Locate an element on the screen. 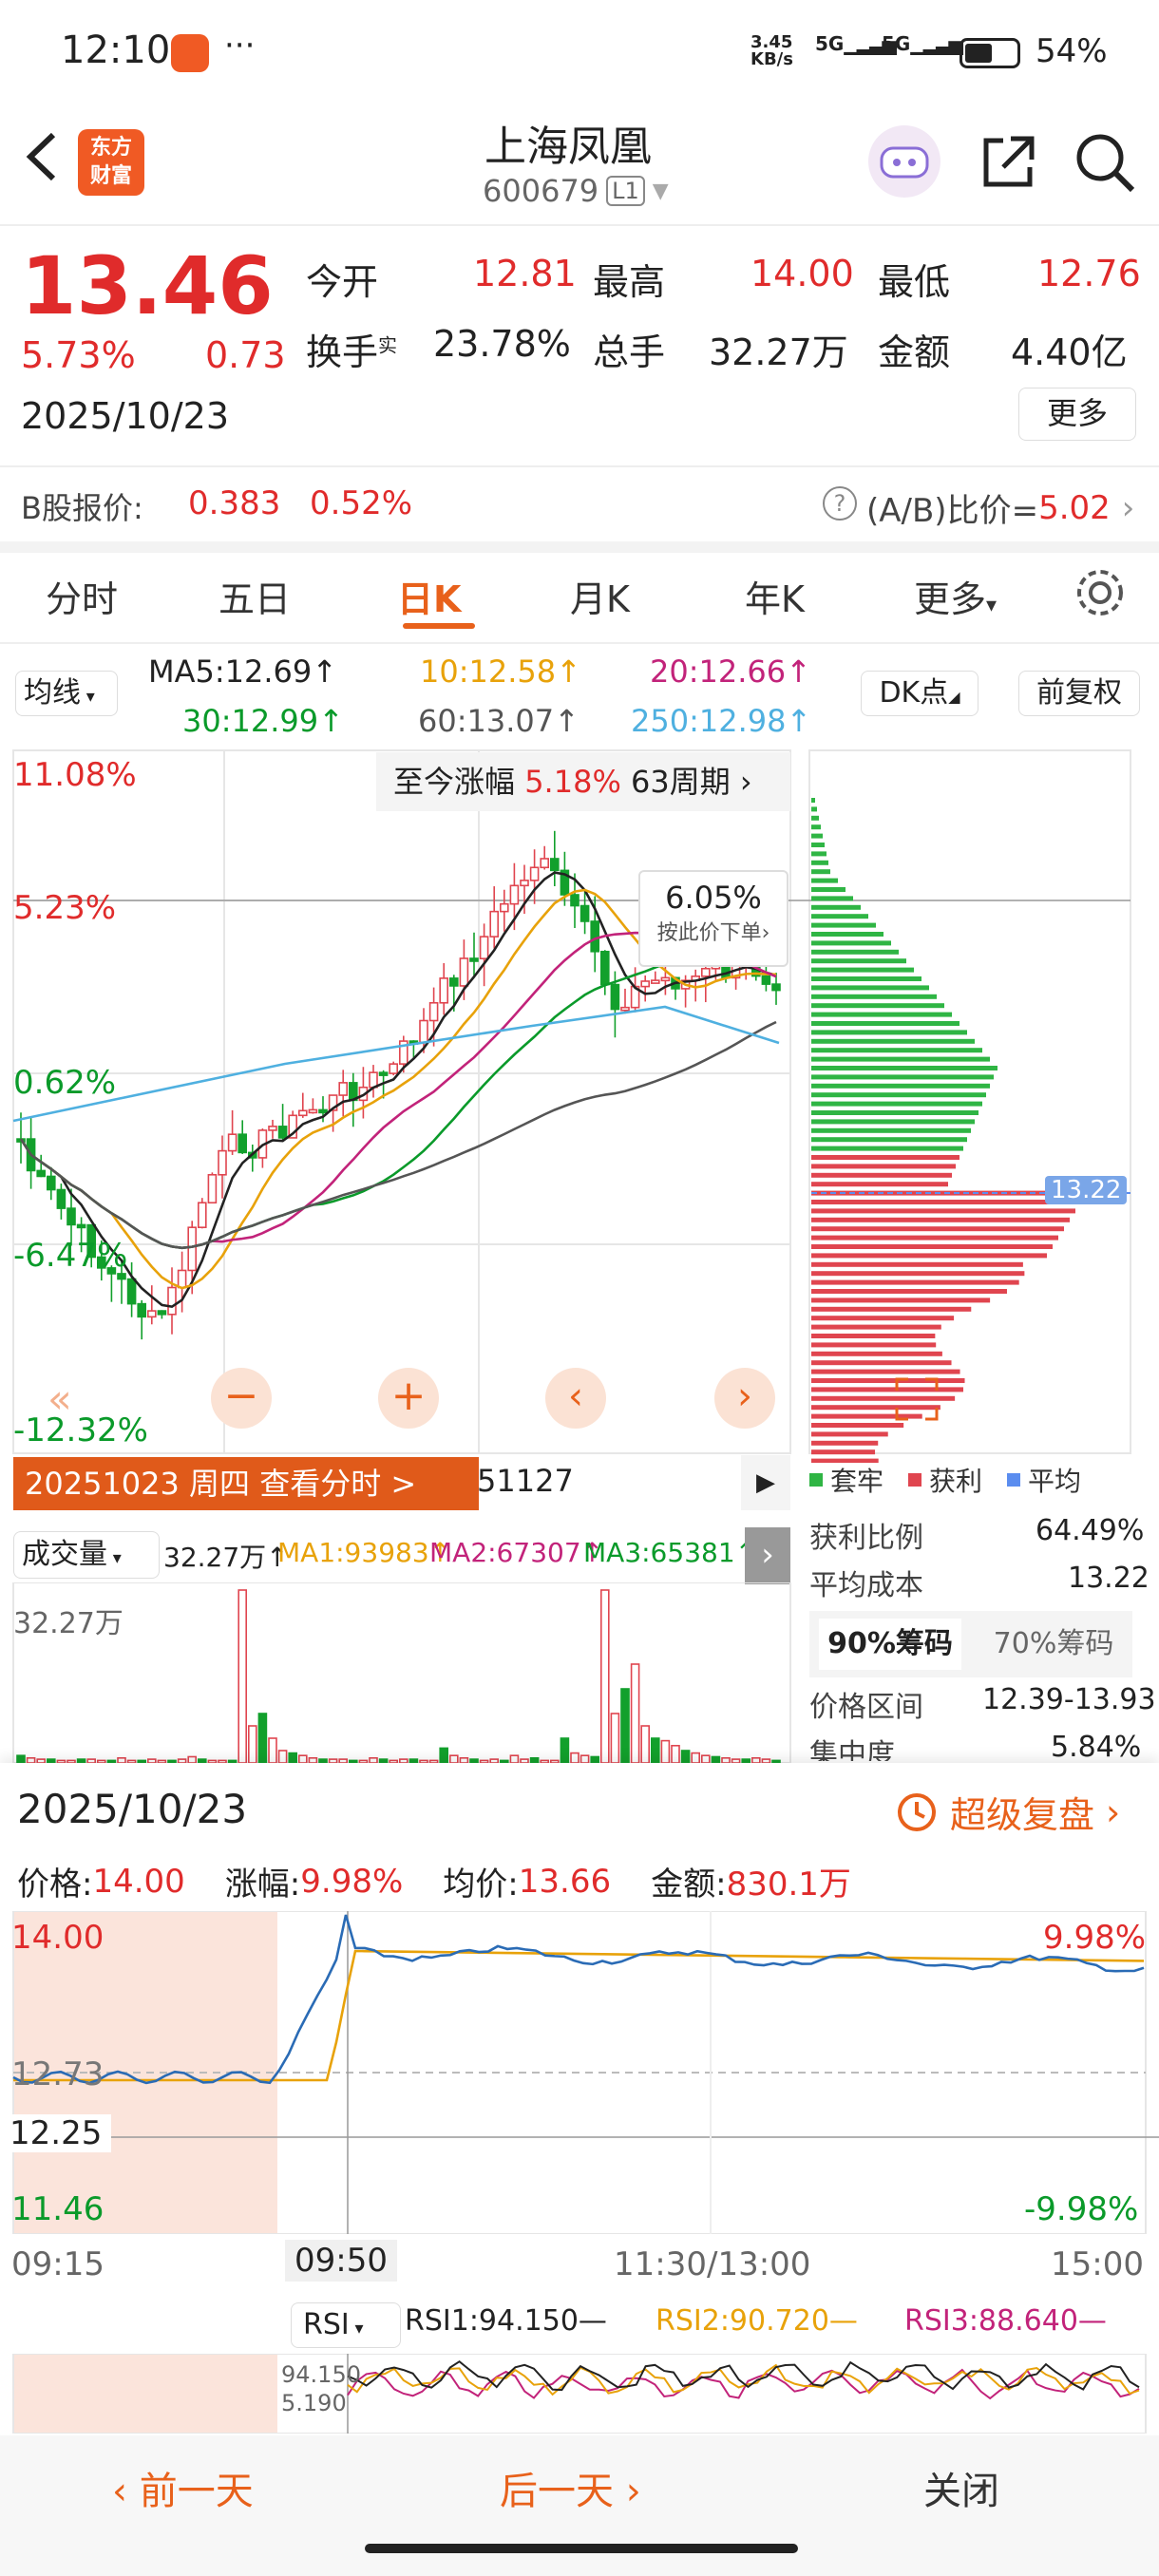 This screenshot has width=1159, height=2576. zoom-out-button: − is located at coordinates (241, 1398).